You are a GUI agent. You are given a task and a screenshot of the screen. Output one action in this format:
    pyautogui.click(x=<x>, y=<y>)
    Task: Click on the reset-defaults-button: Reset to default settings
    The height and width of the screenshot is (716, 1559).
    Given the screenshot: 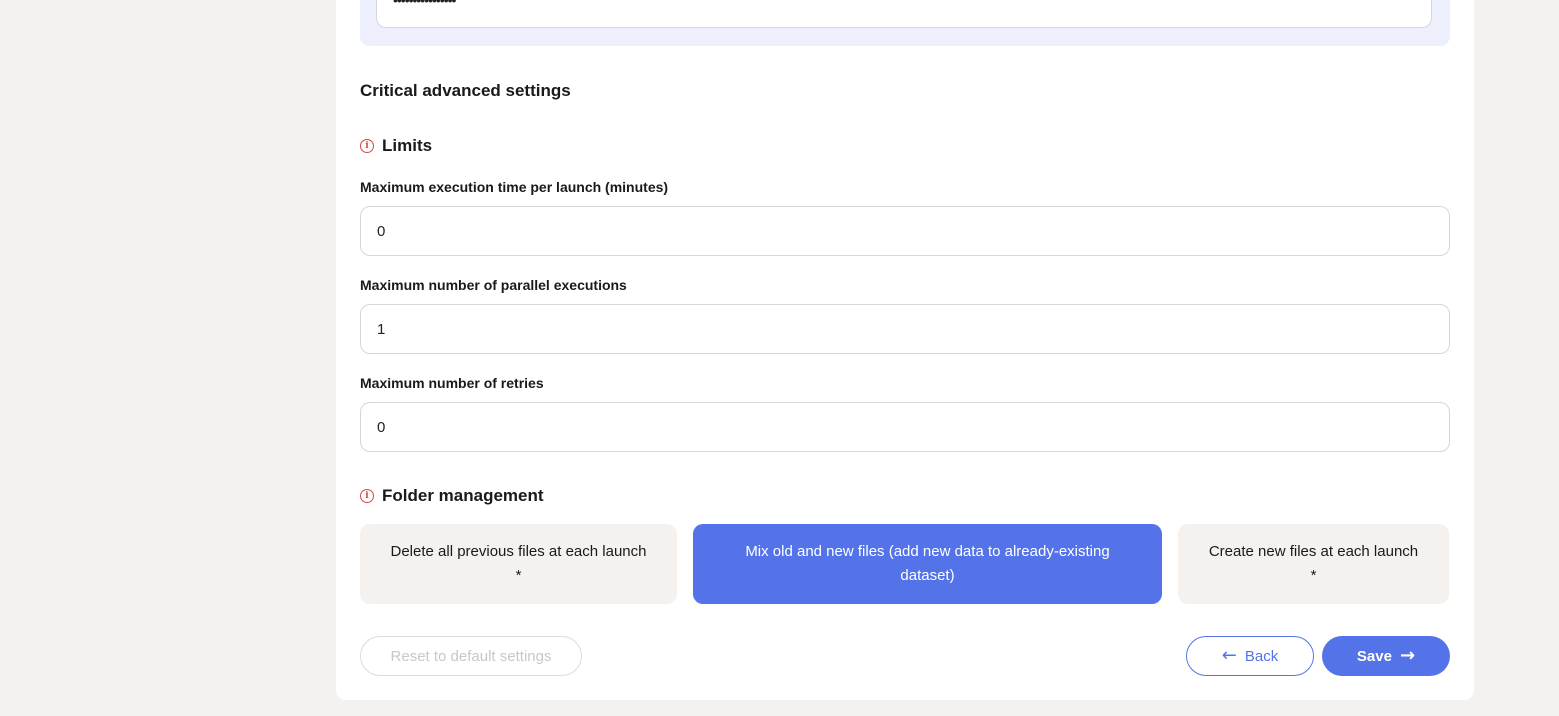 What is the action you would take?
    pyautogui.click(x=471, y=656)
    